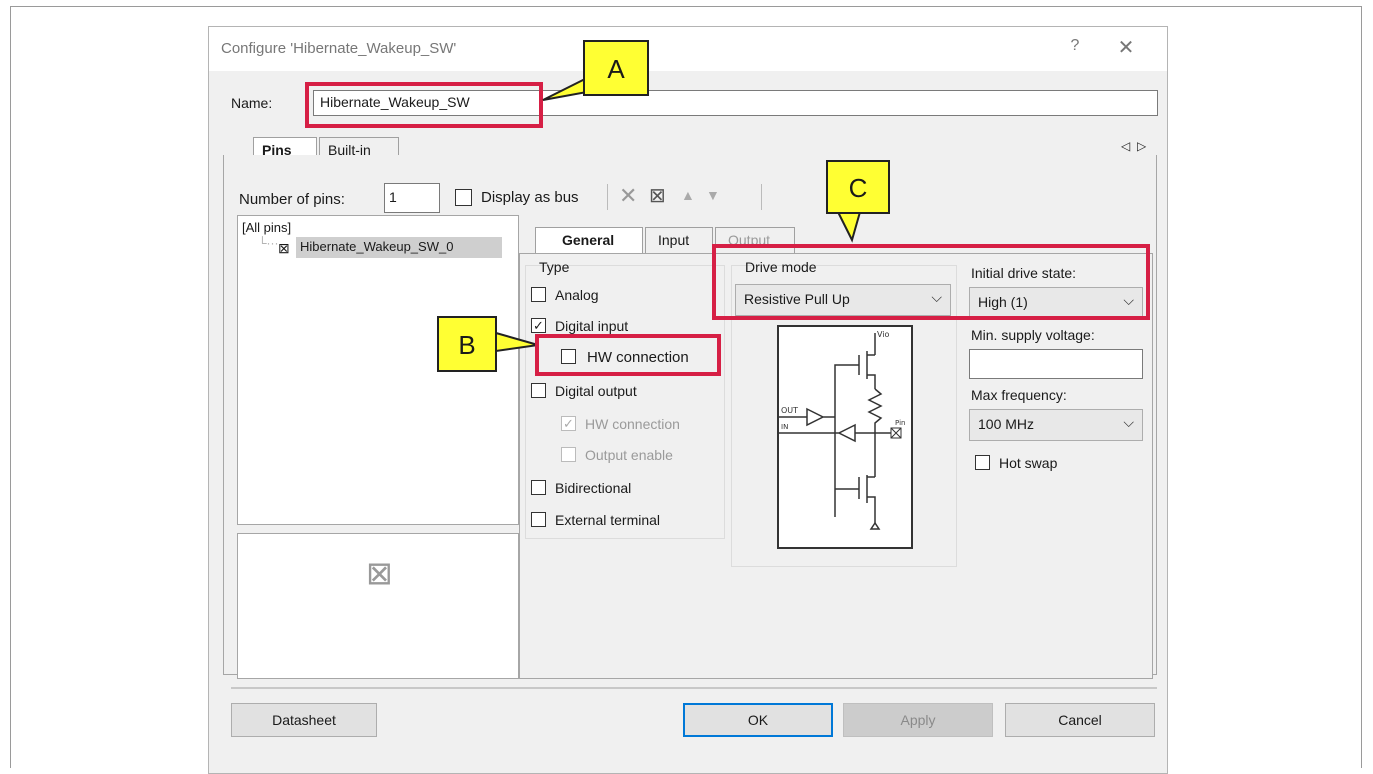  Describe the element at coordinates (858, 187) in the screenshot. I see `callout-c: C` at that location.